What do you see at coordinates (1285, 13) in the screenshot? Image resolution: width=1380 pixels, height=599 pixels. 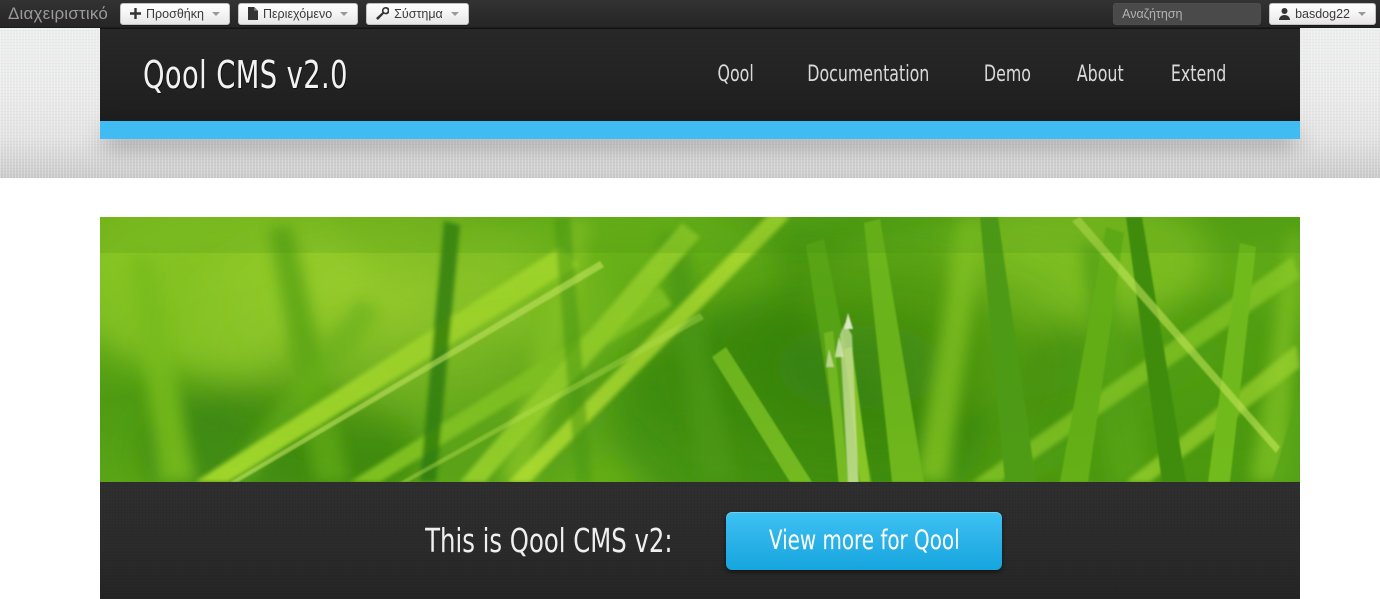 I see `user-icon` at bounding box center [1285, 13].